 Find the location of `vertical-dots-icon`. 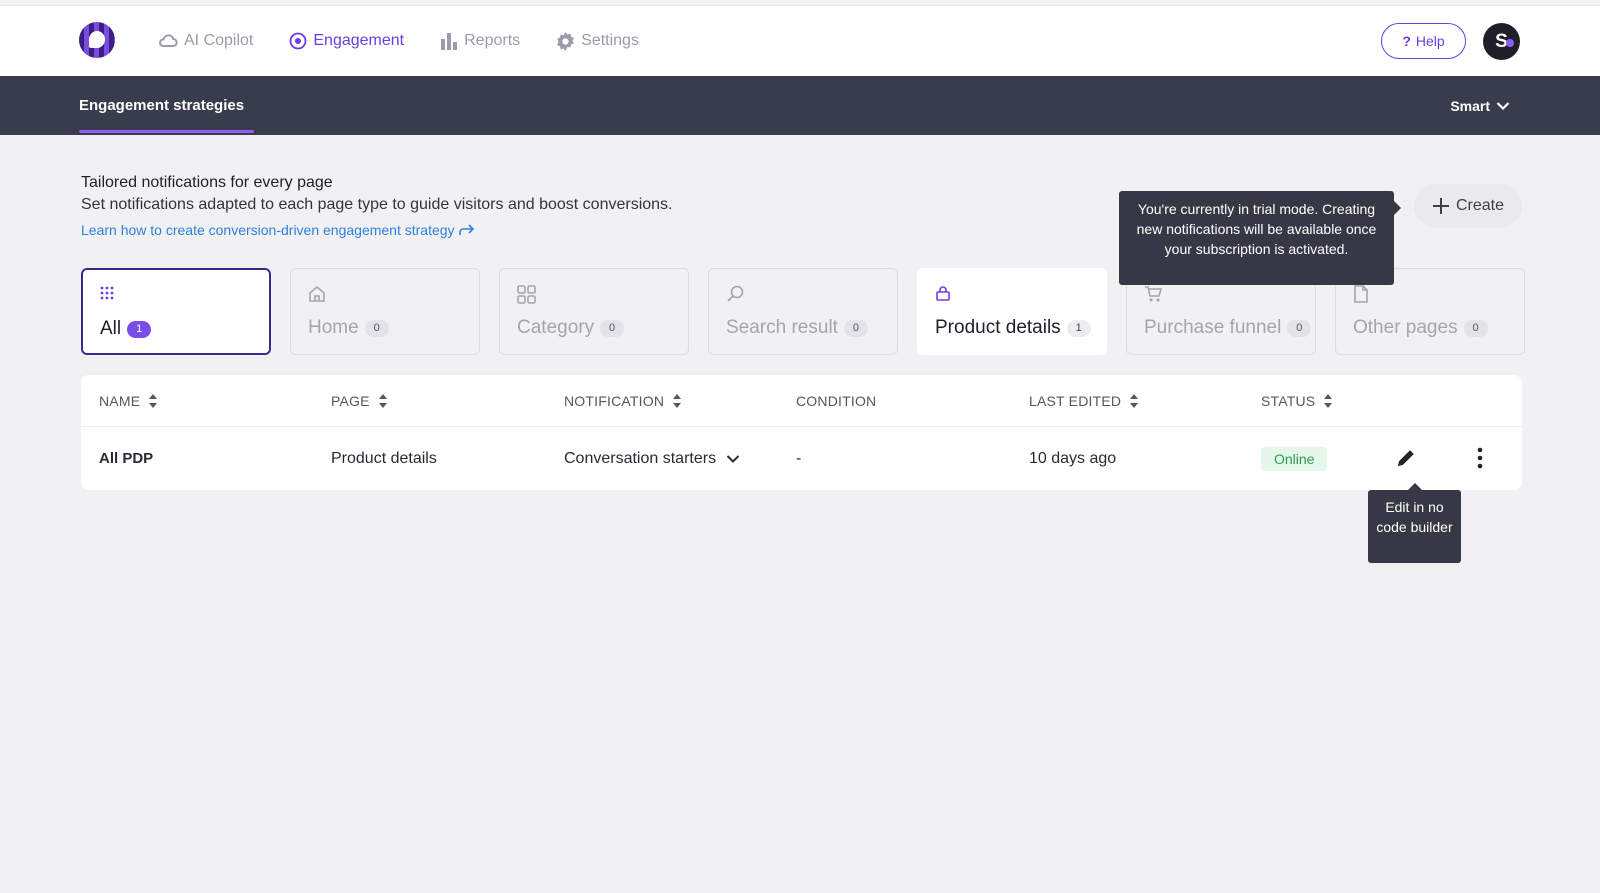

vertical-dots-icon is located at coordinates (1480, 458).